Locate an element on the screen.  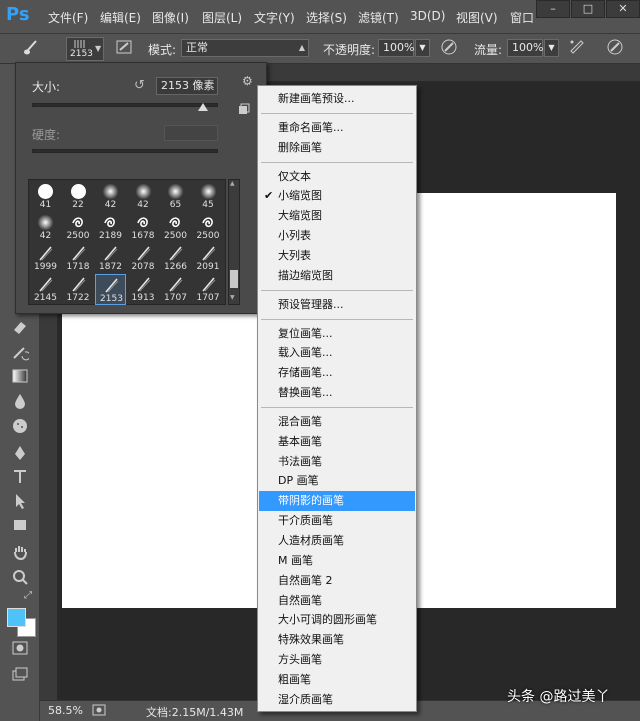
airbrush-icon is located at coordinates (577, 48).